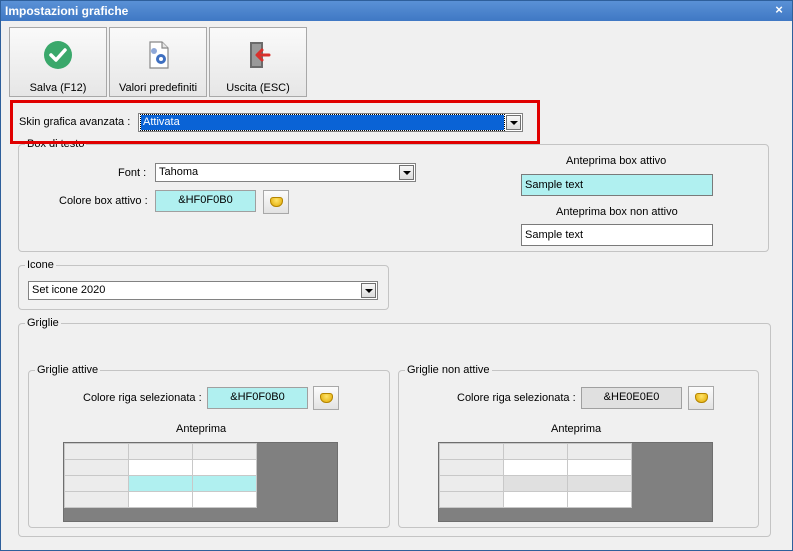 The height and width of the screenshot is (551, 793). I want to click on save-button: Salva (F12), so click(58, 62).